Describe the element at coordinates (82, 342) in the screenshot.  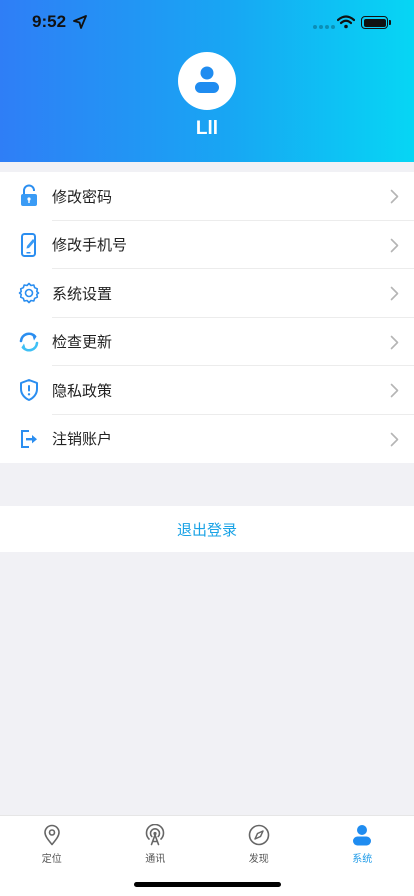
I see `menu-item-label: 检查更新` at that location.